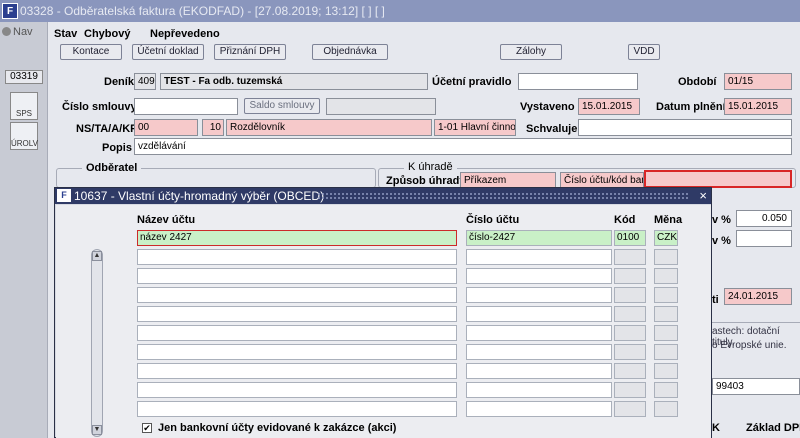 The width and height of the screenshot is (800, 438). Describe the element at coordinates (691, 107) in the screenshot. I see `datum-plneni-label: Datum plnění` at that location.